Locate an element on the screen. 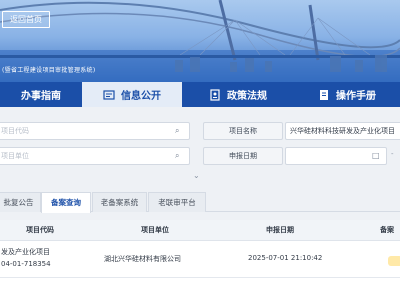 Image resolution: width=400 pixels, height=300 pixels. result-tabs: 批复公告 备案查询 老备案系统 老联审平台 is located at coordinates (200, 202).